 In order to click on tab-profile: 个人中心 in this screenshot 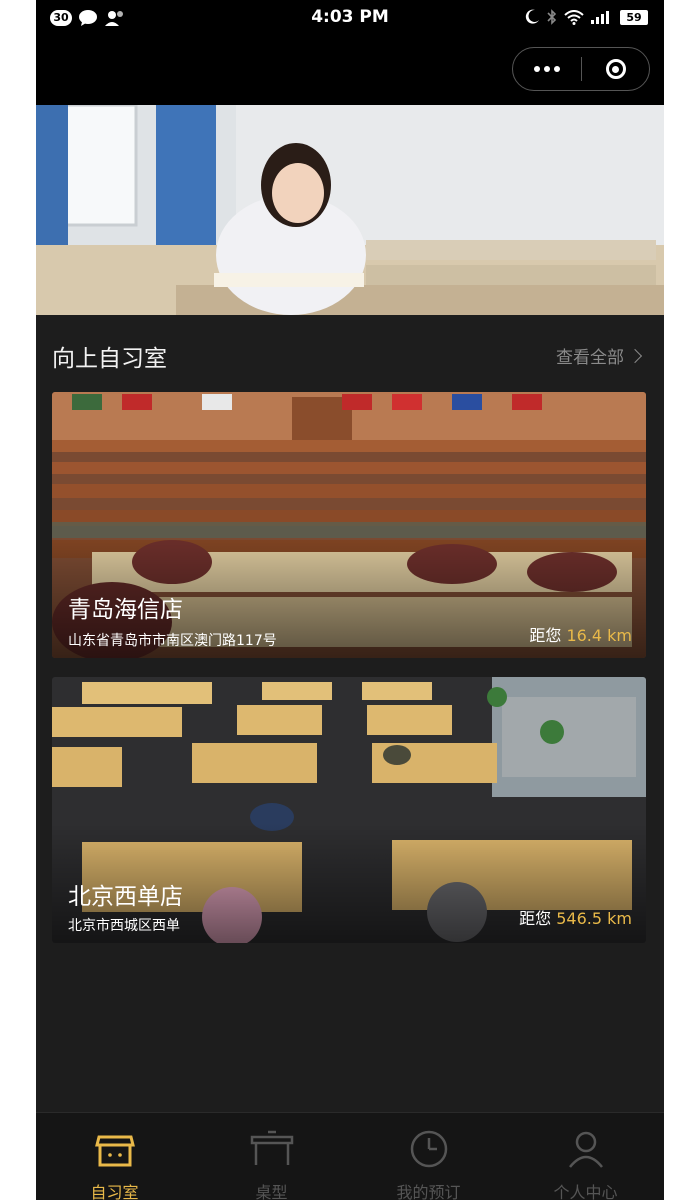, I will do `click(585, 1156)`.